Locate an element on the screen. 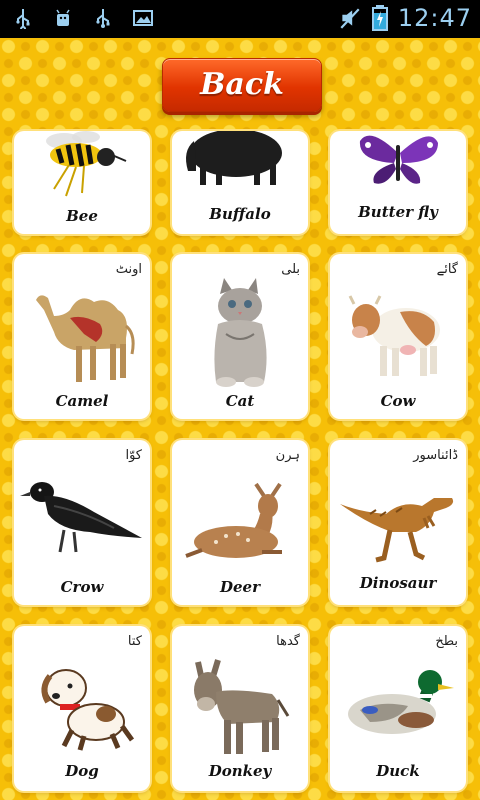  animal-label: Bee is located at coordinates (82, 216).